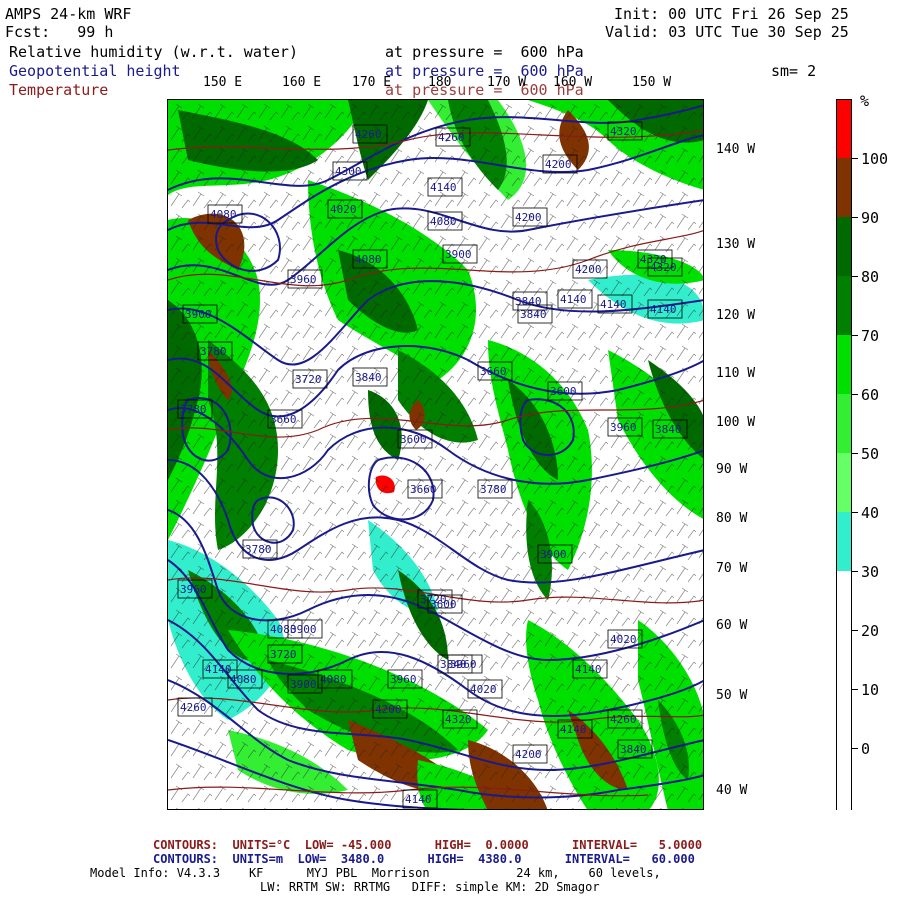  Describe the element at coordinates (727, 32) in the screenshot. I see `valid-time: Valid: 03 UTC Tue 30 Sep 25` at that location.